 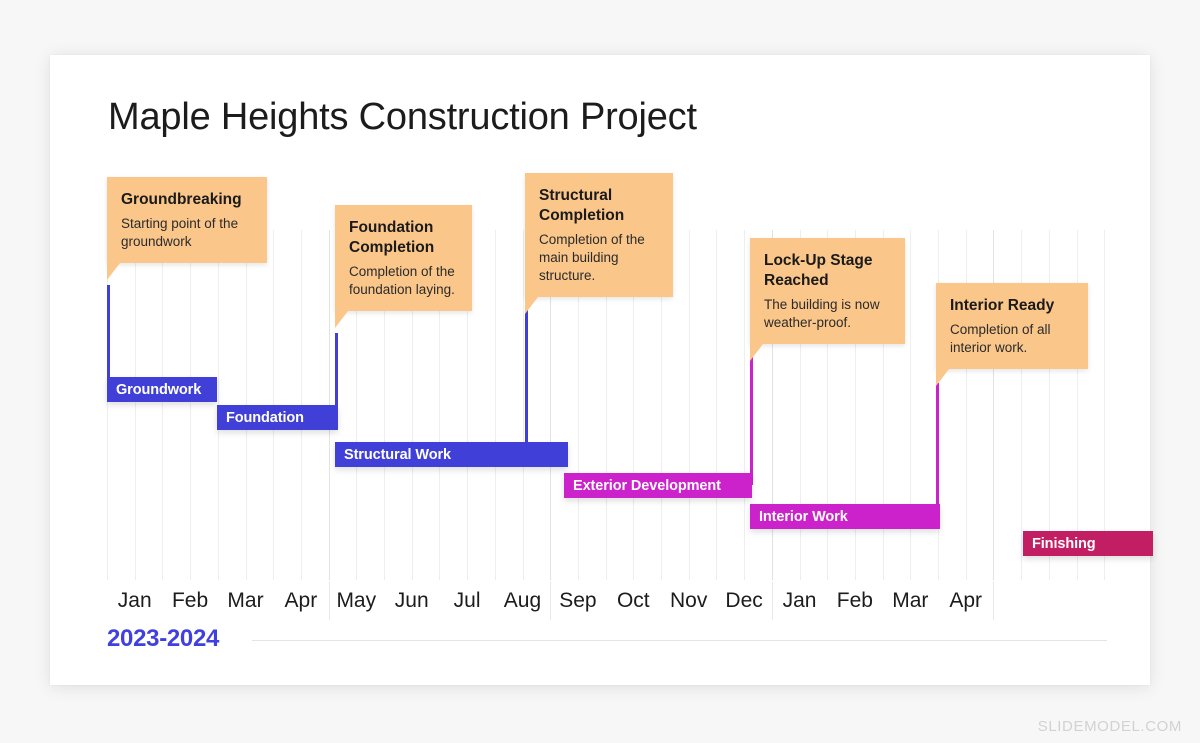 What do you see at coordinates (108, 337) in the screenshot?
I see `connector-line-groundbreaking` at bounding box center [108, 337].